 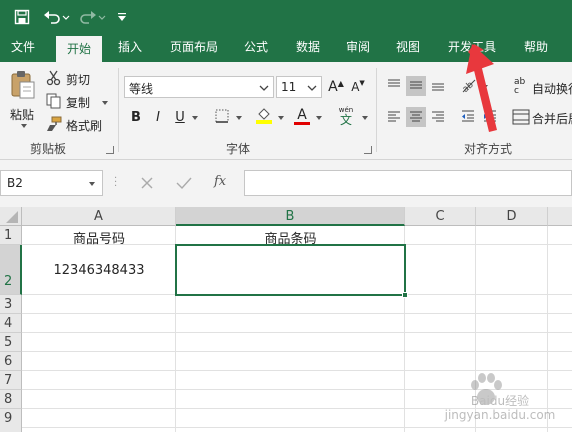 I want to click on baidu-watermark: Baidu经验 jingyan.baidu.com, so click(x=500, y=398).